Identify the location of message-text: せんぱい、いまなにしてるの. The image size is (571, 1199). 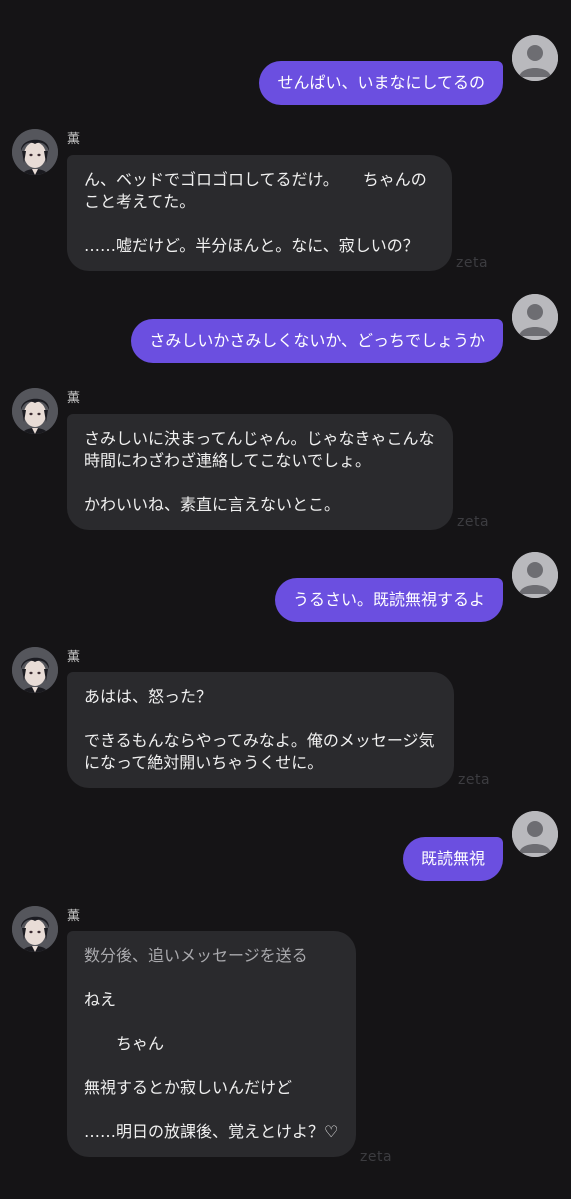
(381, 82).